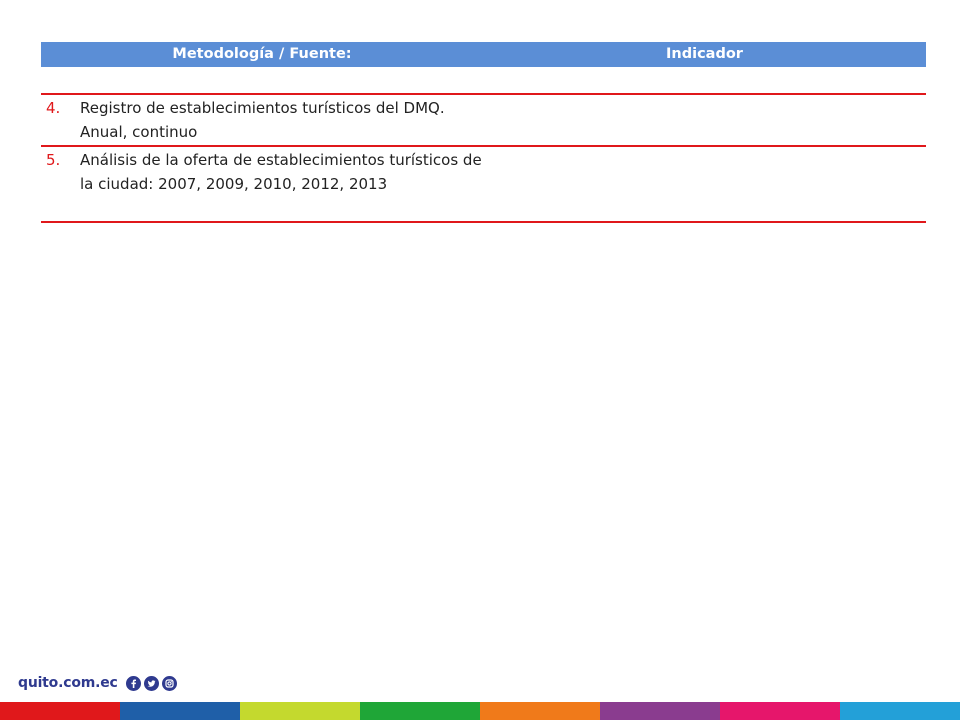  I want to click on social-icons, so click(151, 683).